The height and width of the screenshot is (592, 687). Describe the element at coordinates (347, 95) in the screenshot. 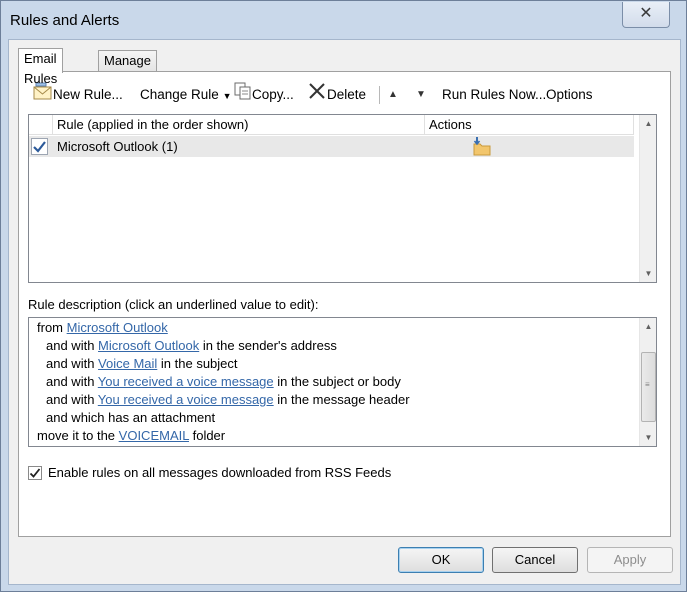

I see `delete-label: Delete` at that location.